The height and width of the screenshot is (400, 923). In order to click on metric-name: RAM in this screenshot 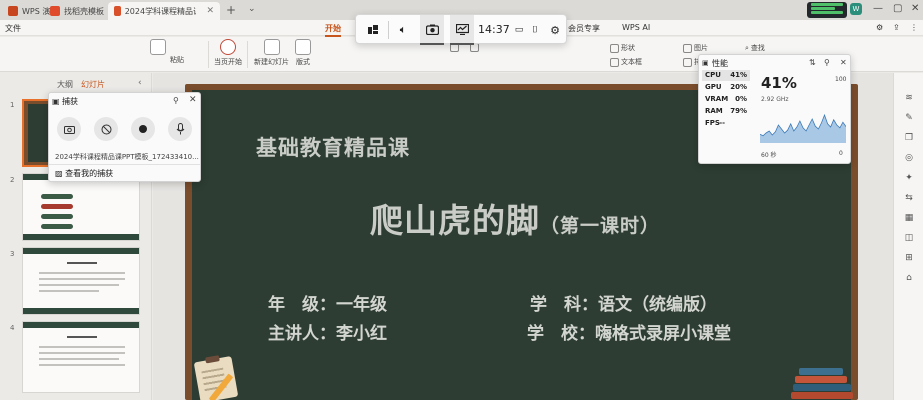, I will do `click(714, 111)`.